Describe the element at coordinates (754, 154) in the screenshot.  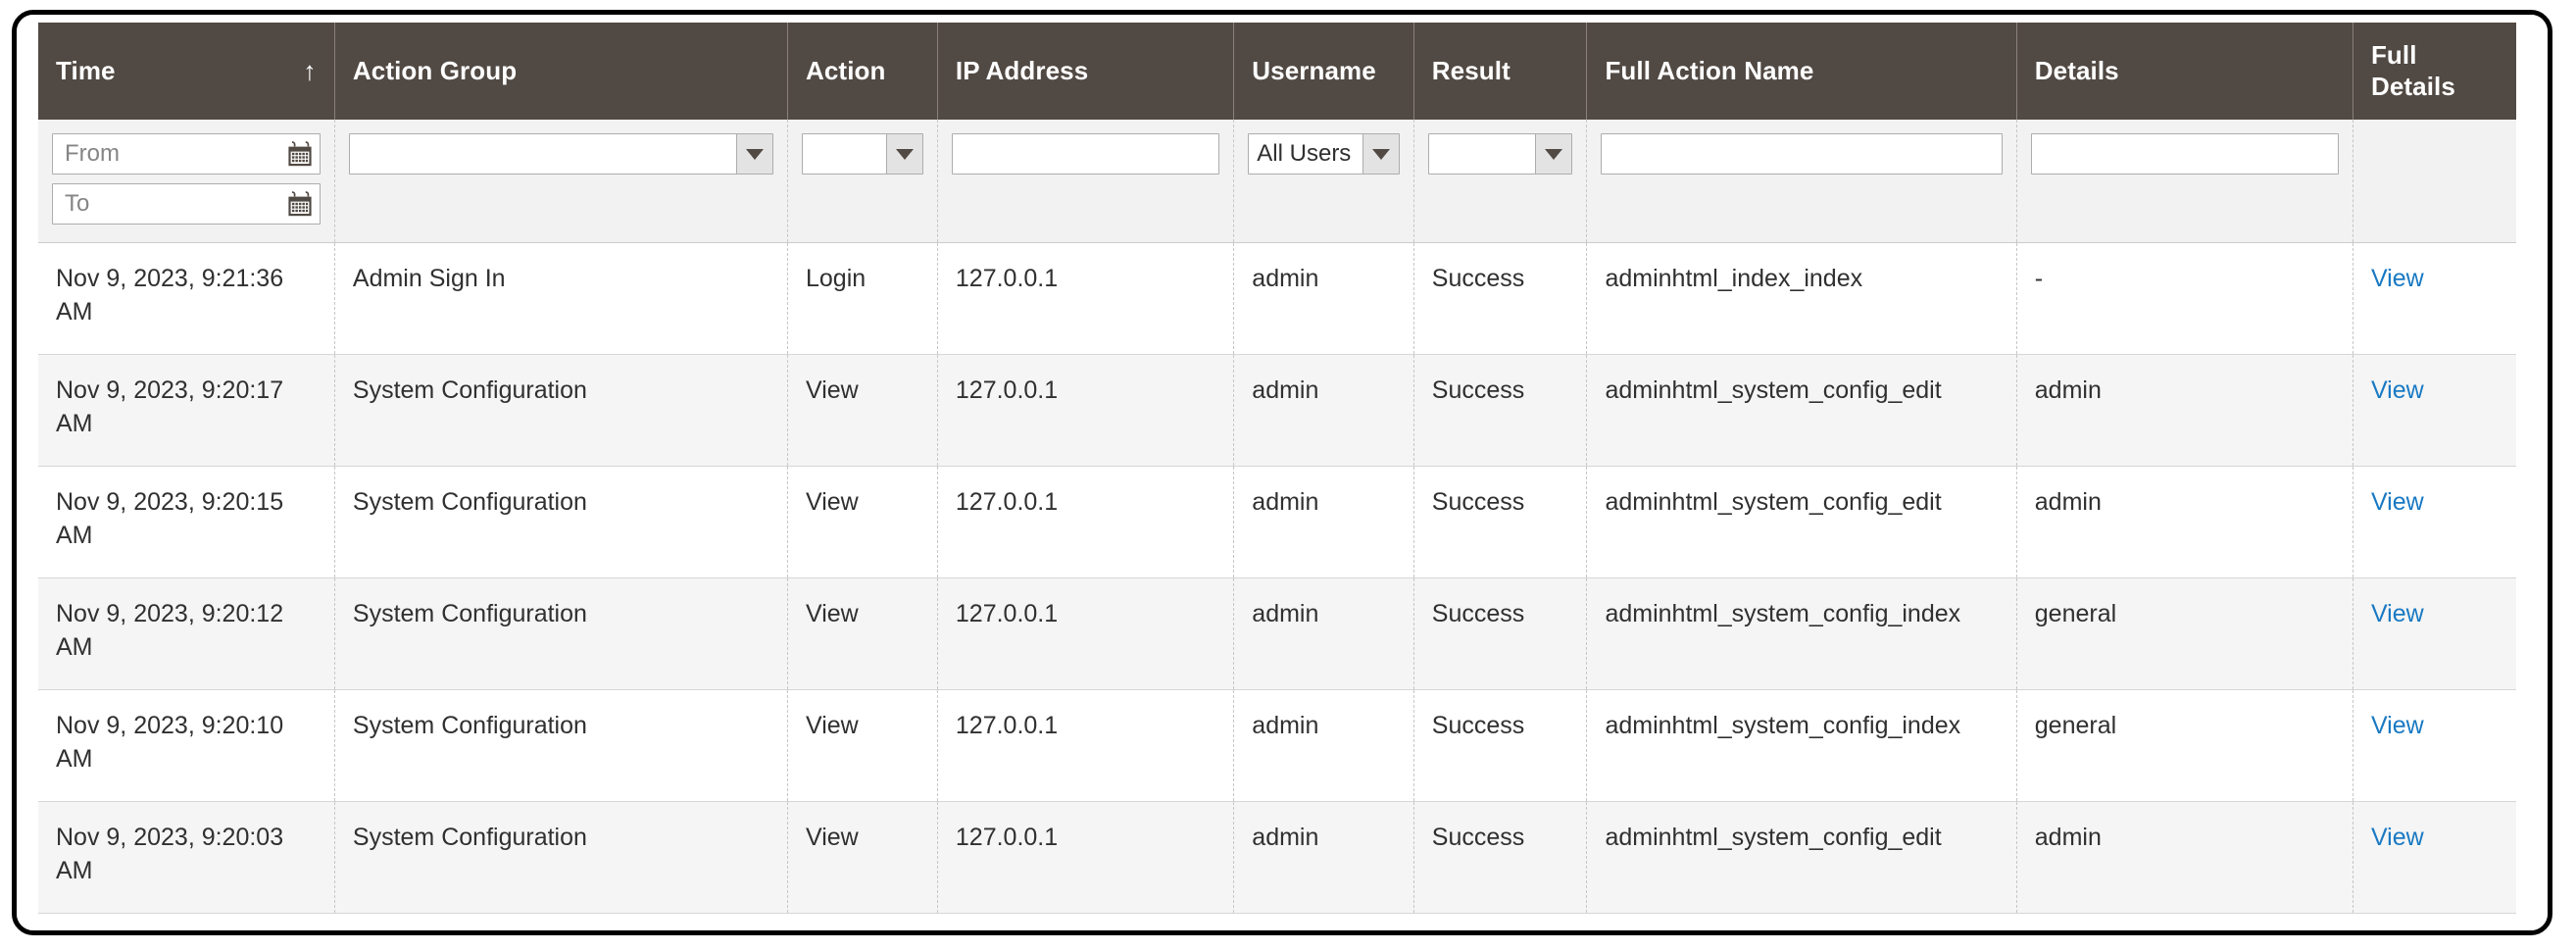
I see `filter-action-group-dropdown-button` at that location.